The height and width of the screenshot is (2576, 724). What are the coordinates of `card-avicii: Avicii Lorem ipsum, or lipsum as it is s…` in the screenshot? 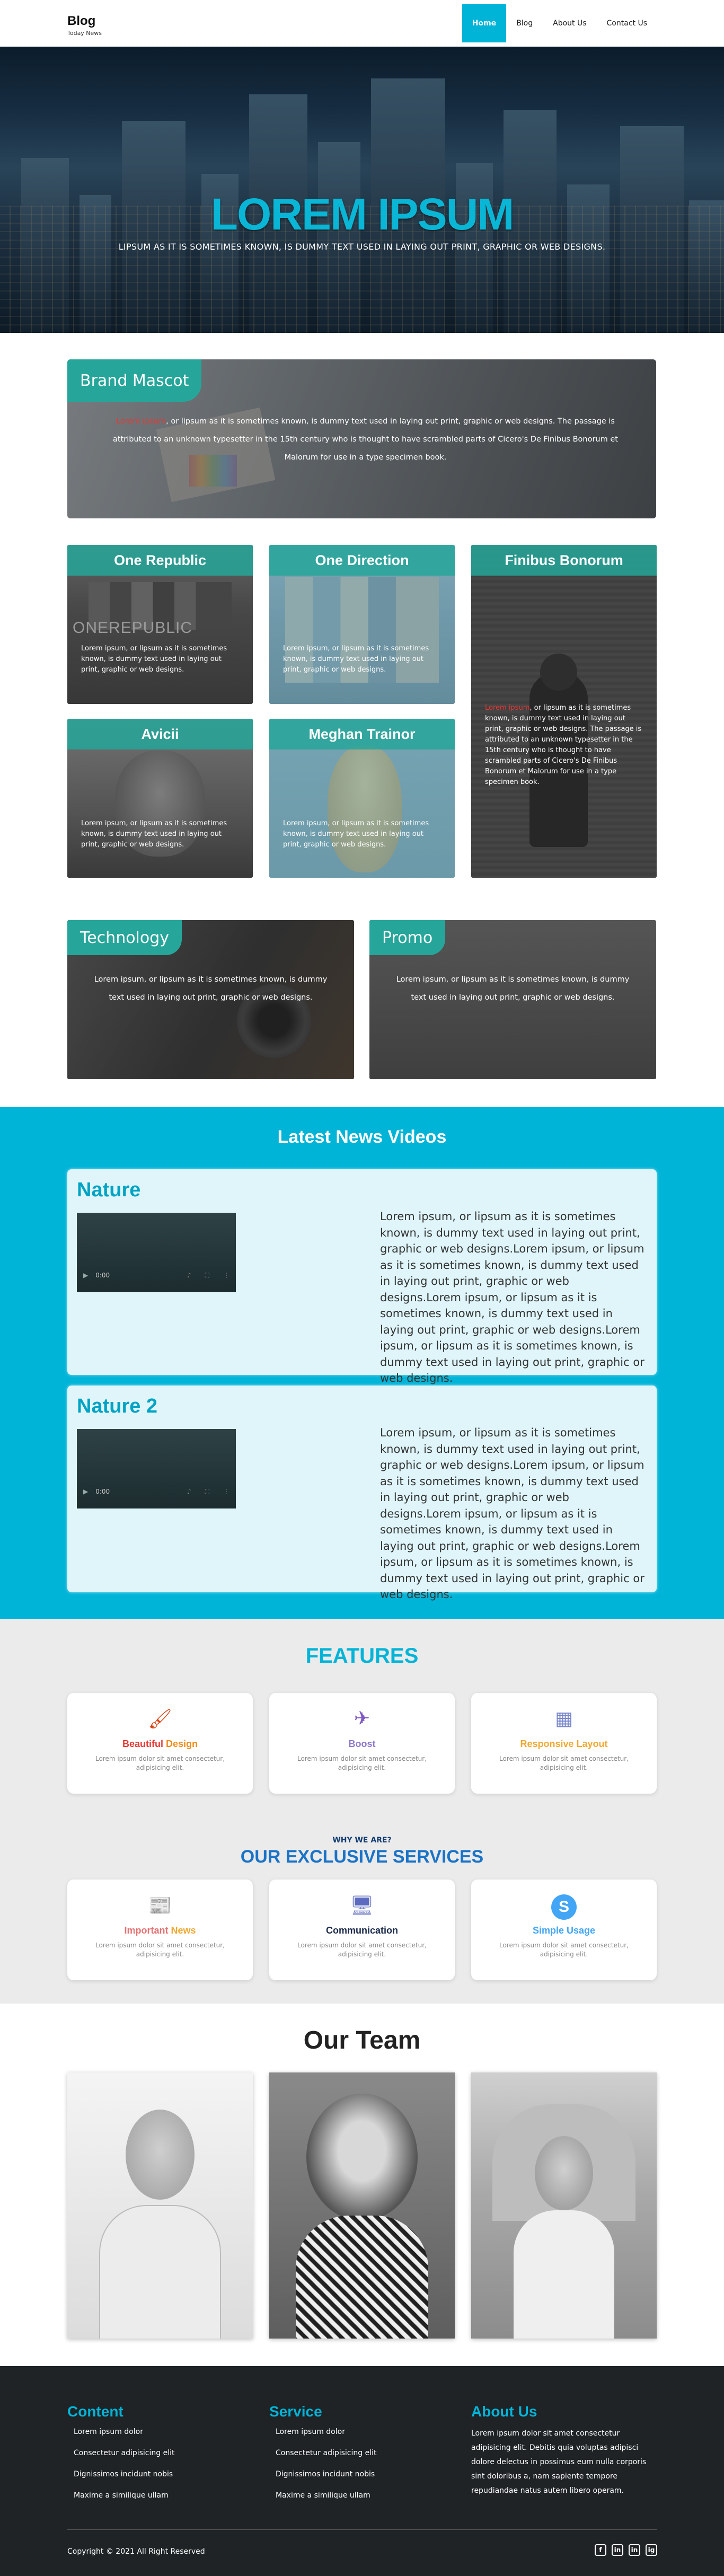 It's located at (160, 798).